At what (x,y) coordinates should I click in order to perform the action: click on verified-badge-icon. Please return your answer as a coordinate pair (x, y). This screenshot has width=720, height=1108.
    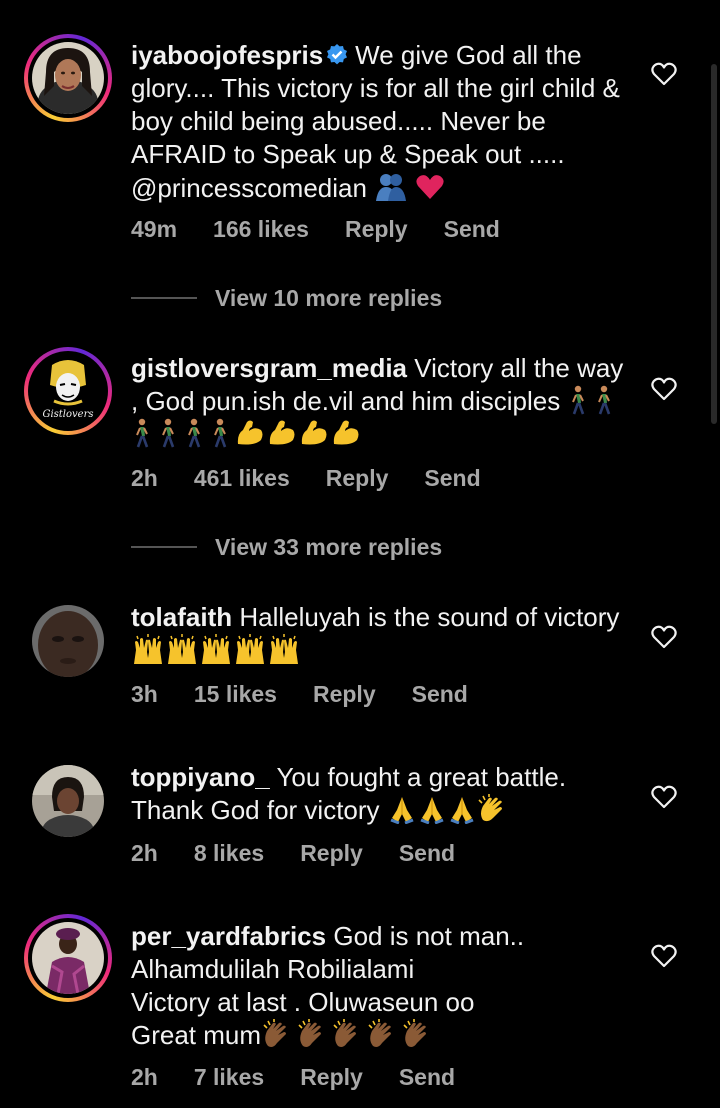
    Looking at the image, I should click on (337, 54).